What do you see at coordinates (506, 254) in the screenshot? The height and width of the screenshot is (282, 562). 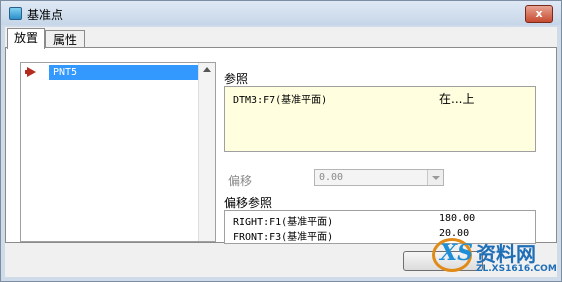 I see `watermark-text: 资料网` at bounding box center [506, 254].